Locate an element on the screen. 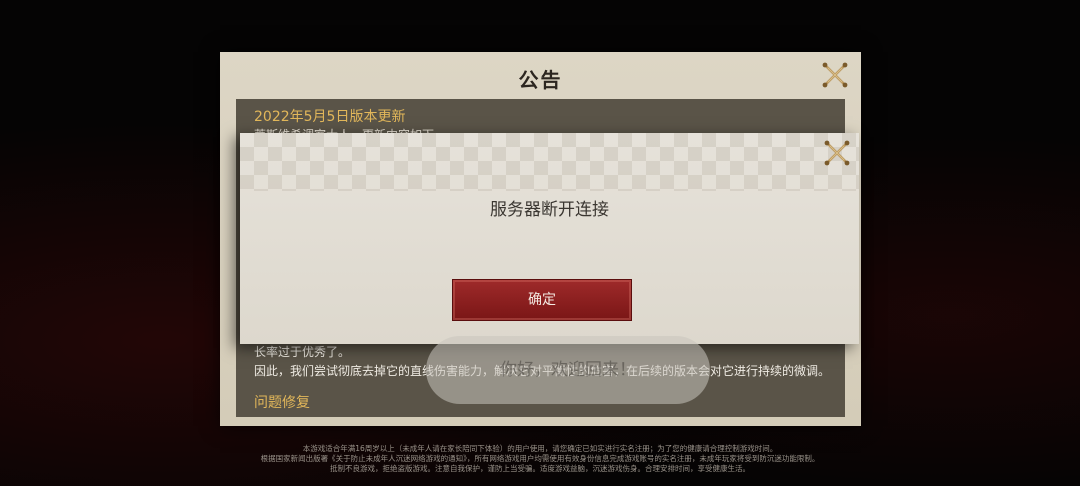  dialog-message: 服务器断开连接 is located at coordinates (549, 210).